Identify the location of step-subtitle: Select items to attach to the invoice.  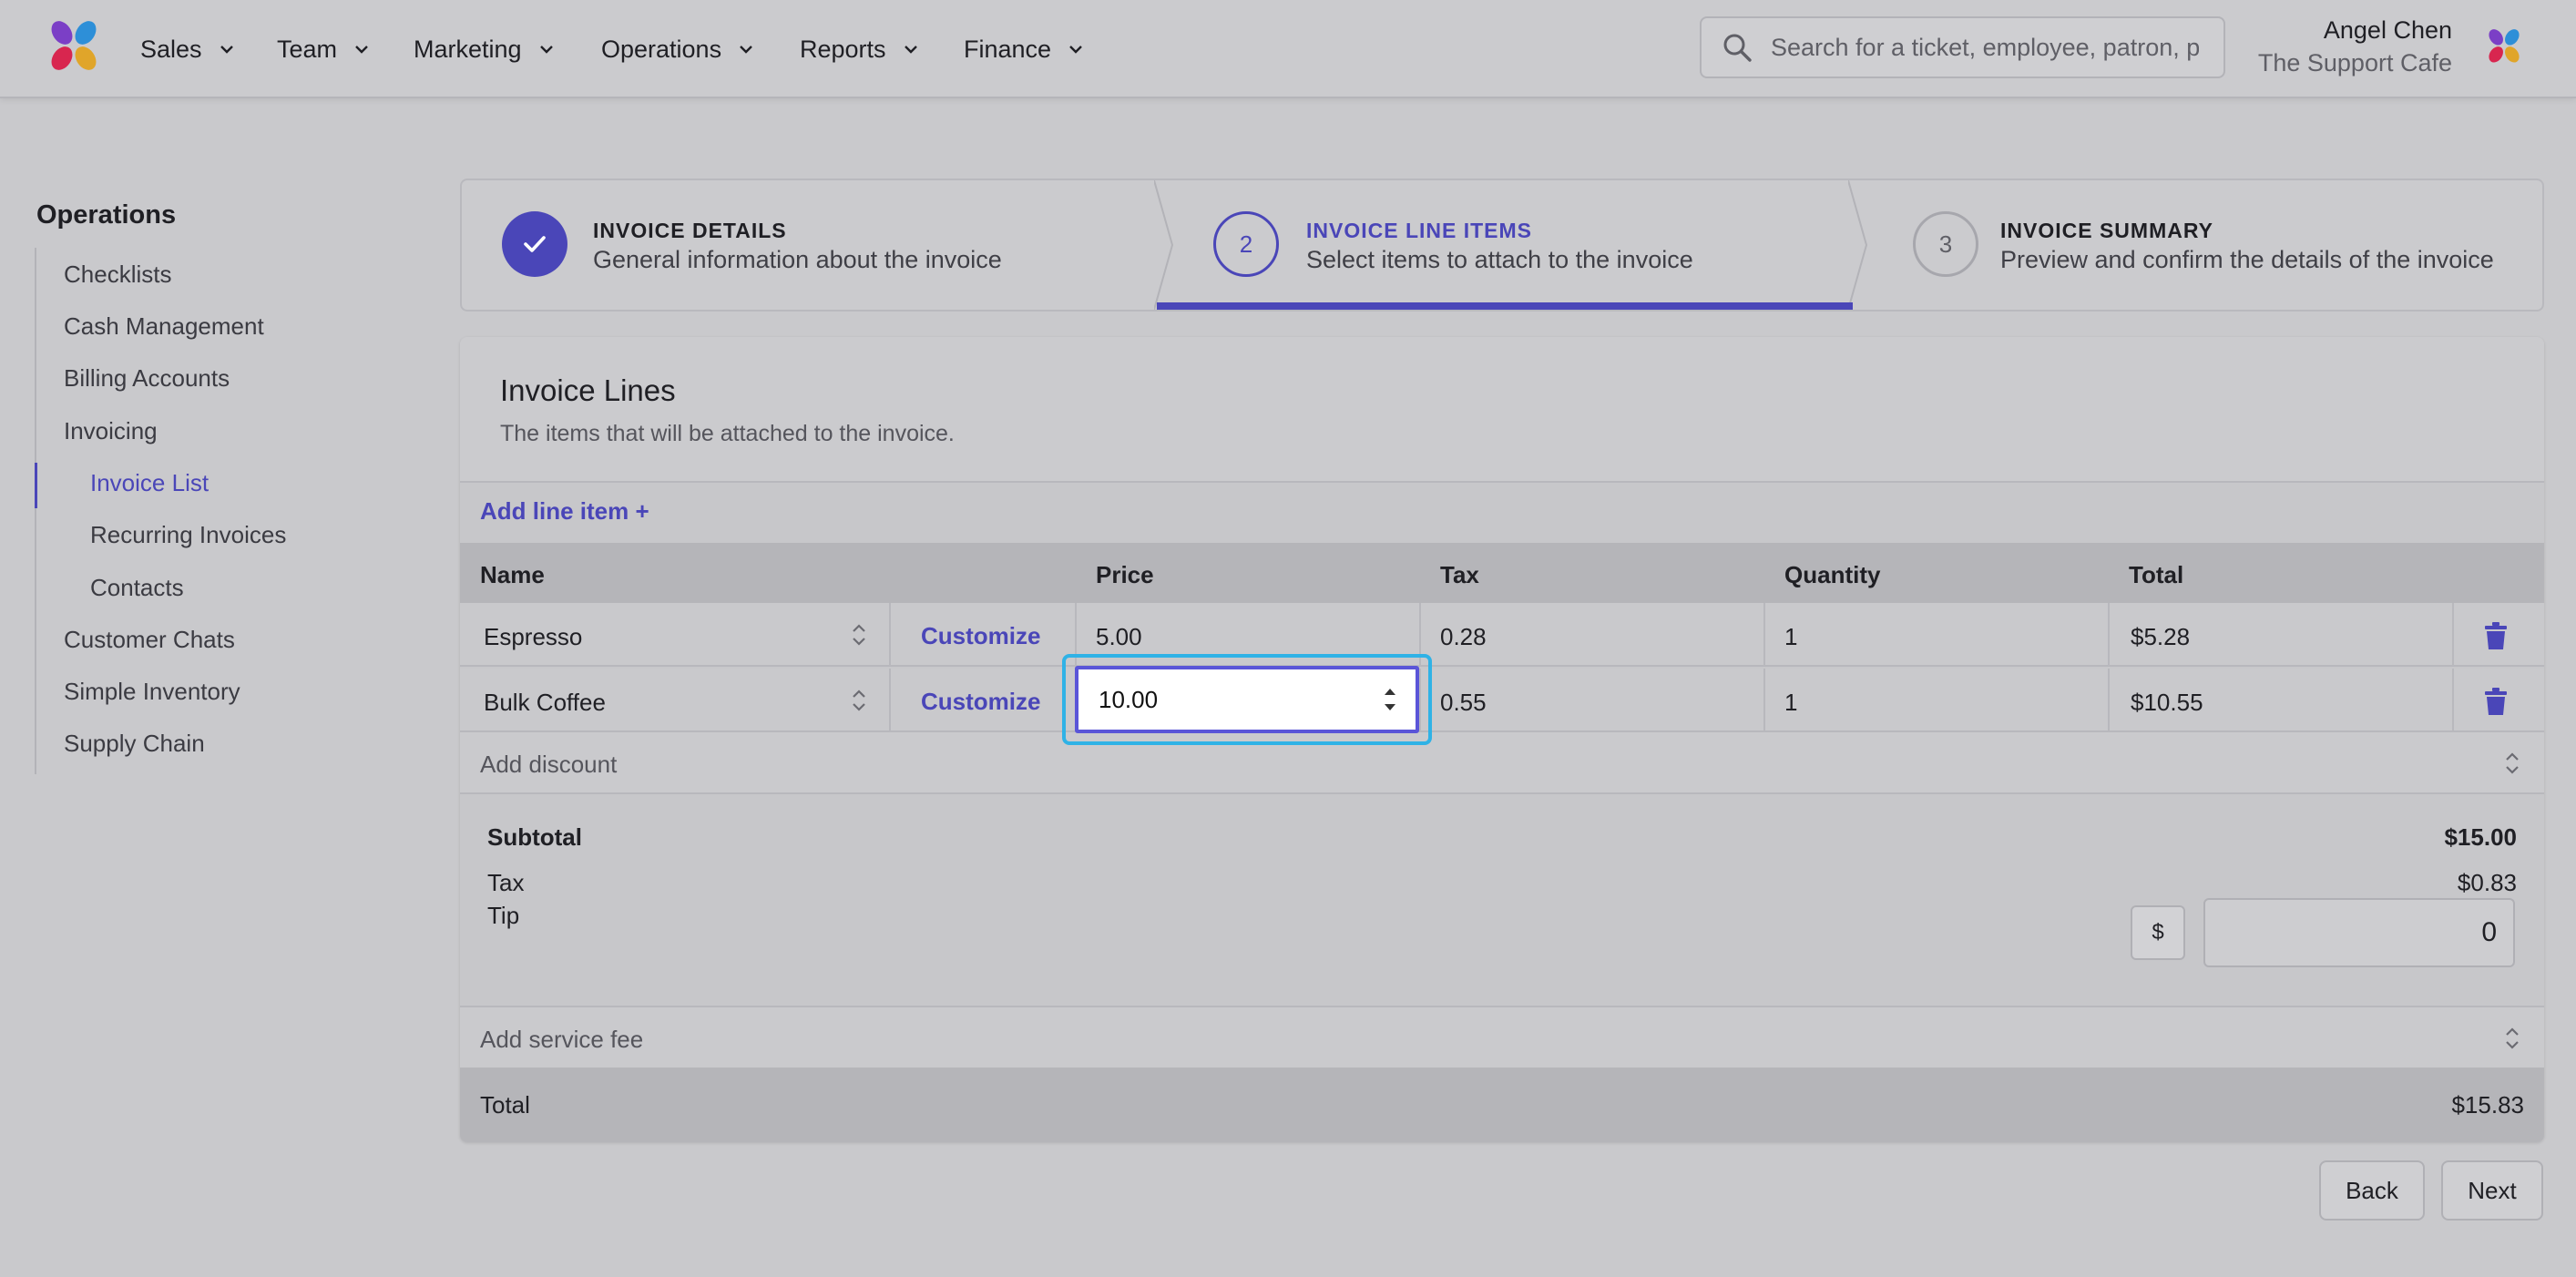
(1499, 259).